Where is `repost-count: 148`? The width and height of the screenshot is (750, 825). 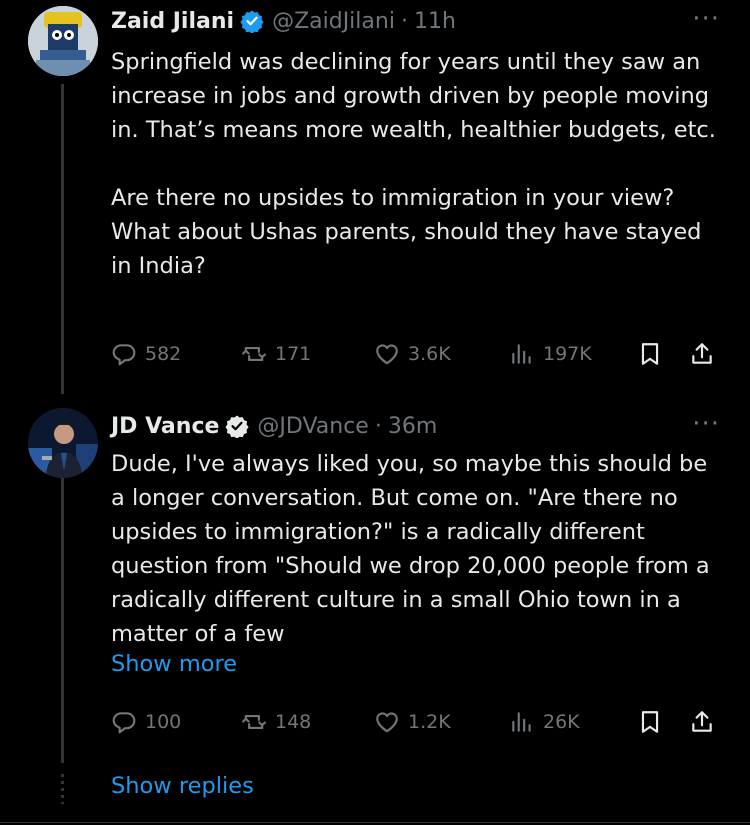 repost-count: 148 is located at coordinates (293, 722).